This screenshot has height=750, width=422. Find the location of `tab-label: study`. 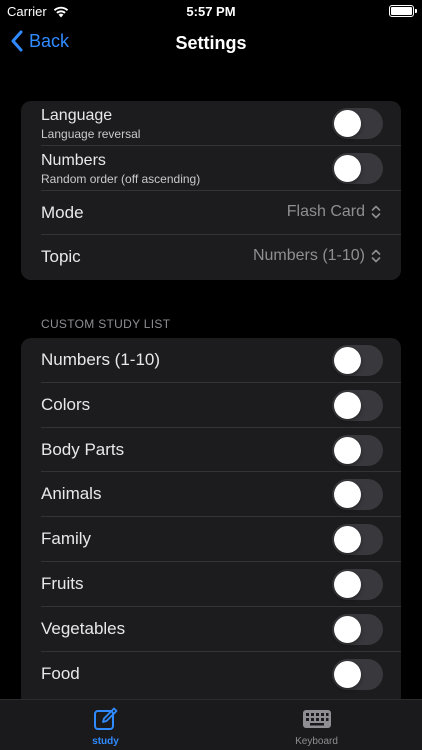

tab-label: study is located at coordinates (105, 741).